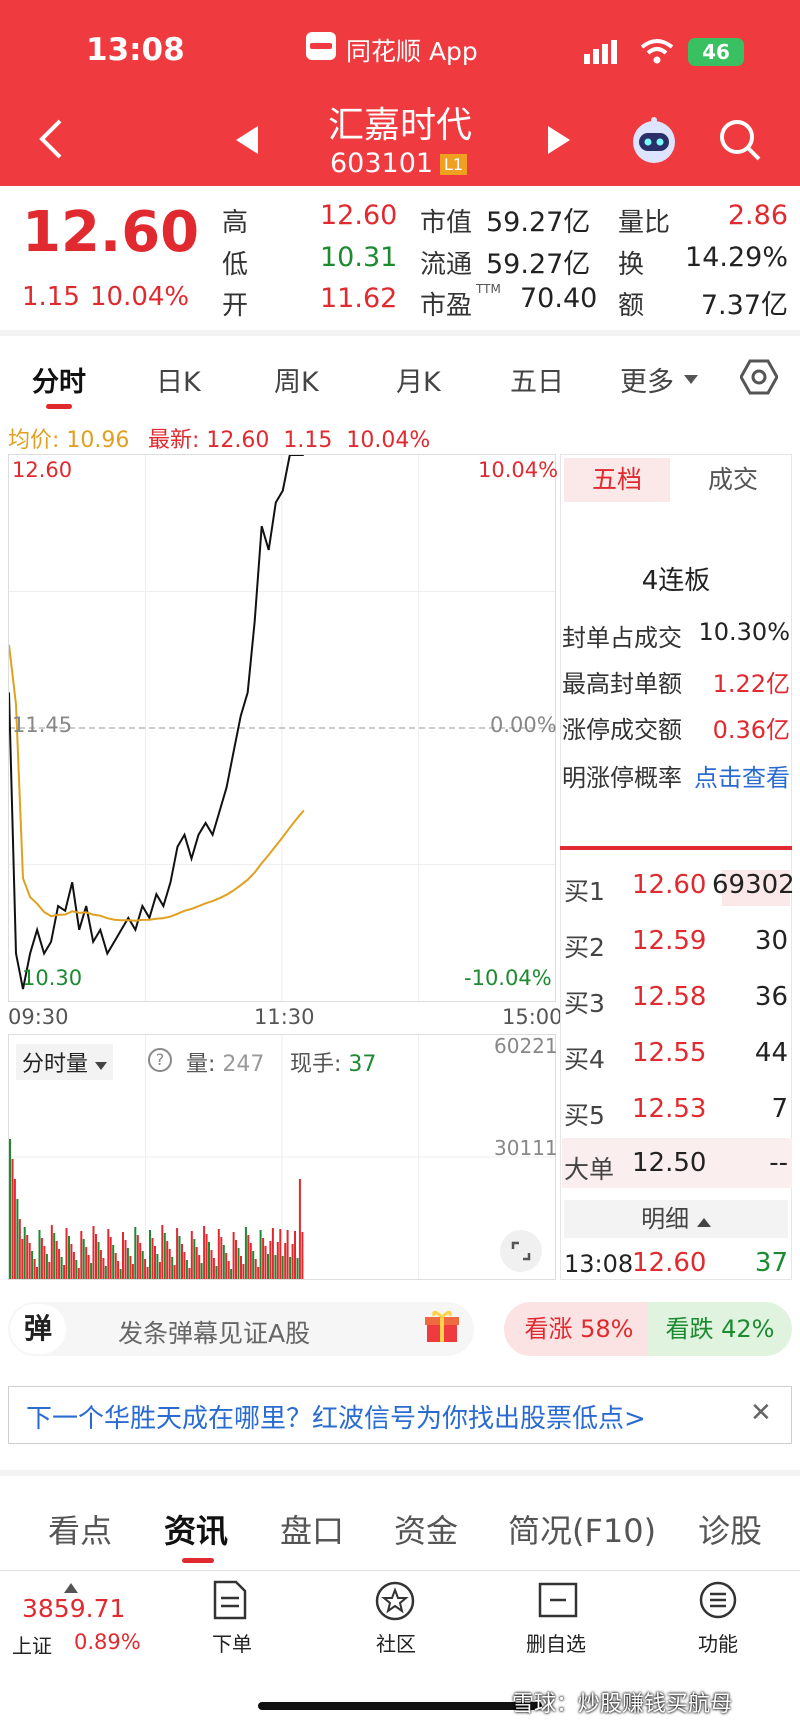 The image size is (800, 1731). Describe the element at coordinates (631, 265) in the screenshot. I see `turnover-label: 换` at that location.